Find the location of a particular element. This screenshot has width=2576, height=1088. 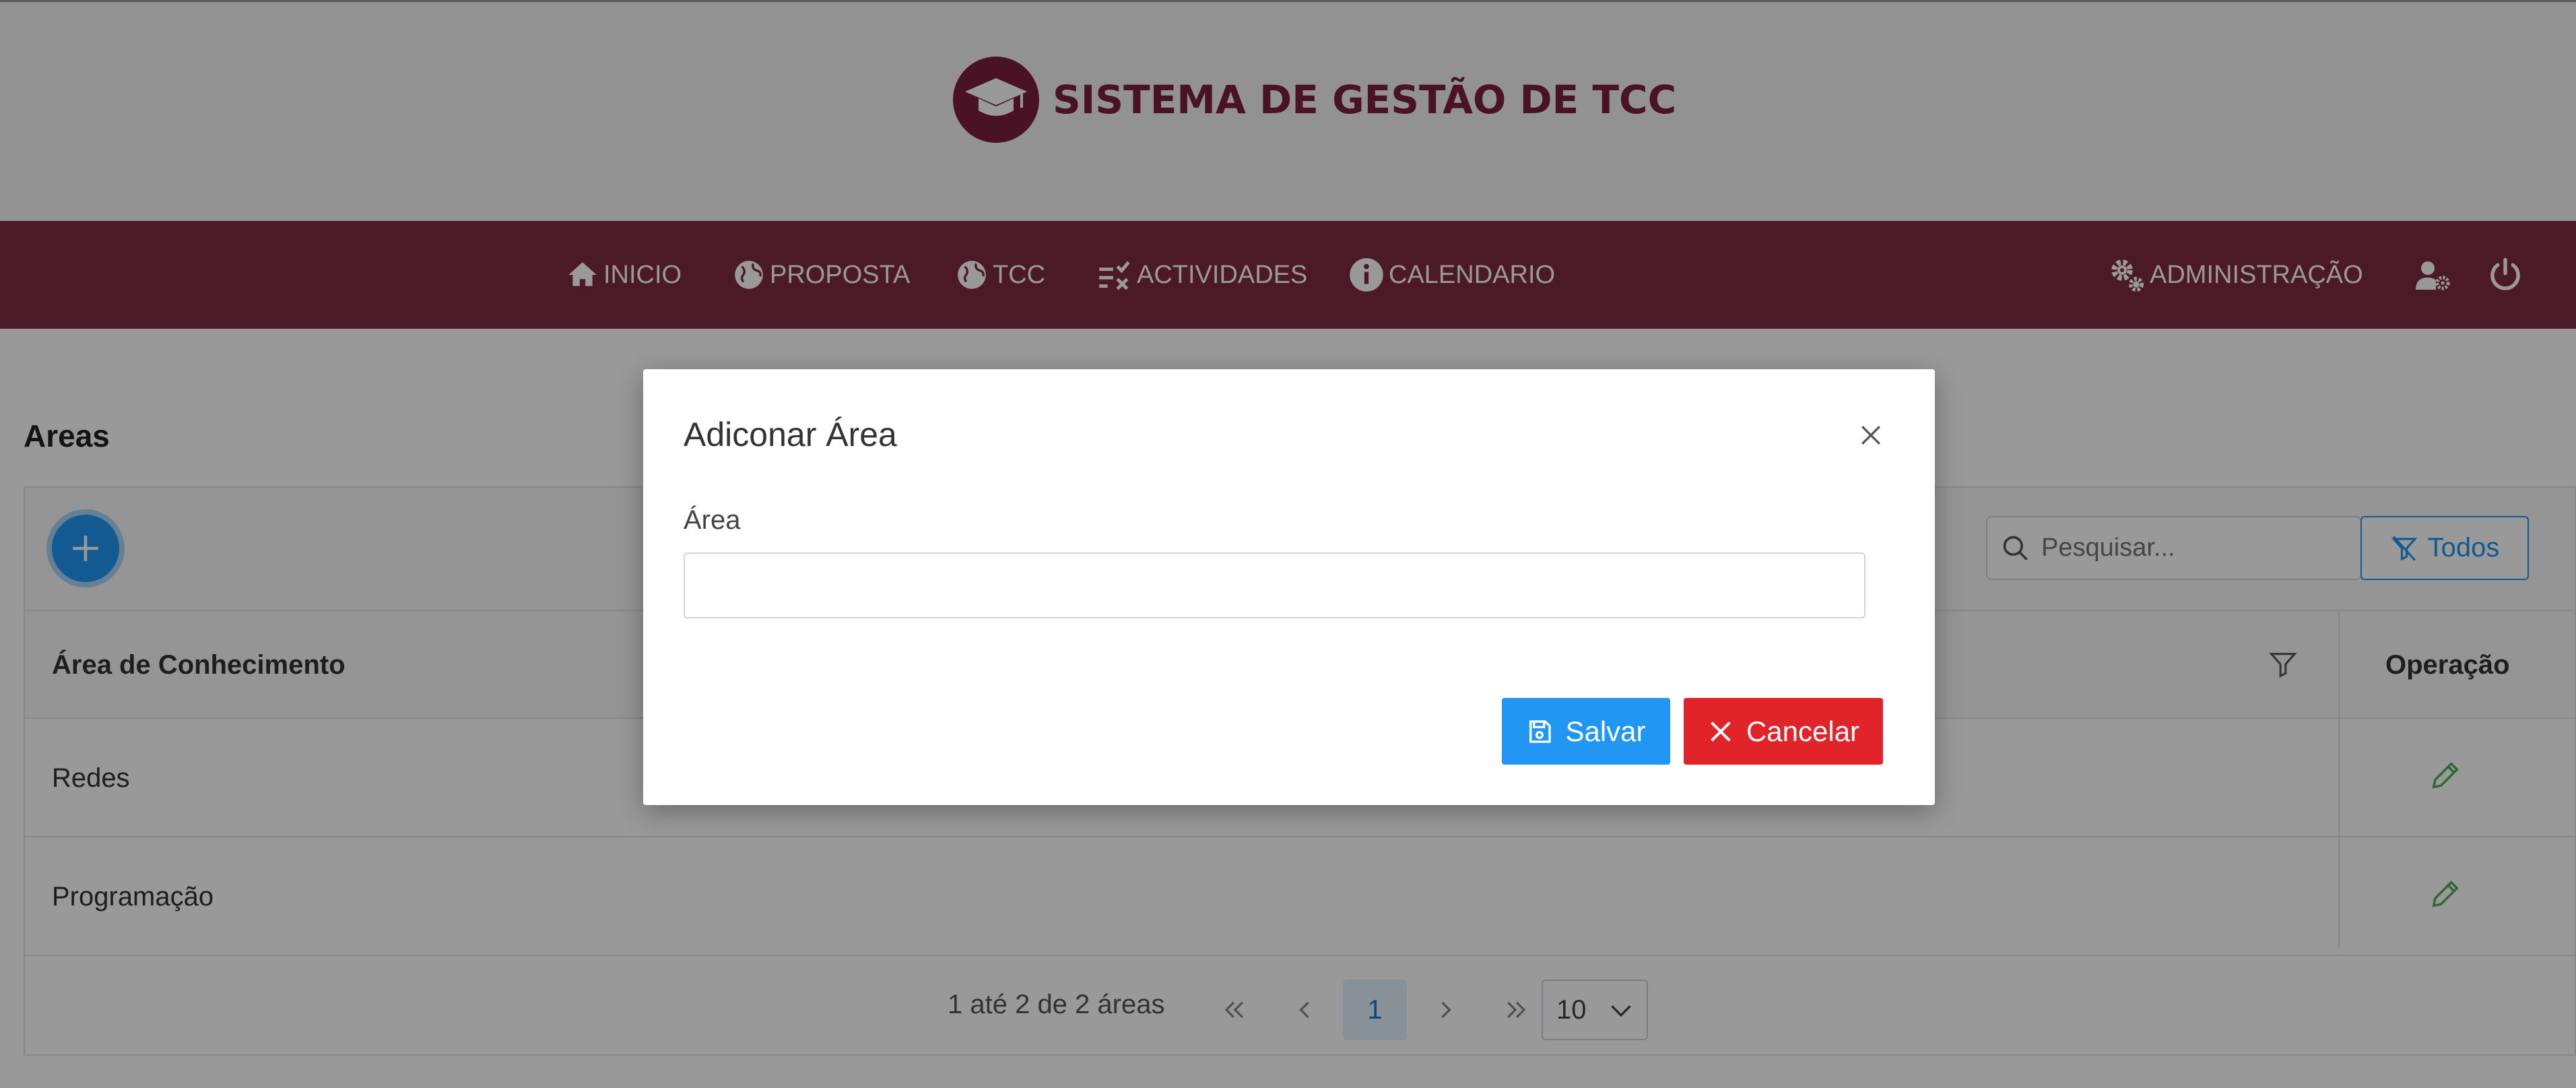

save-button-label: Salvar is located at coordinates (1605, 731).